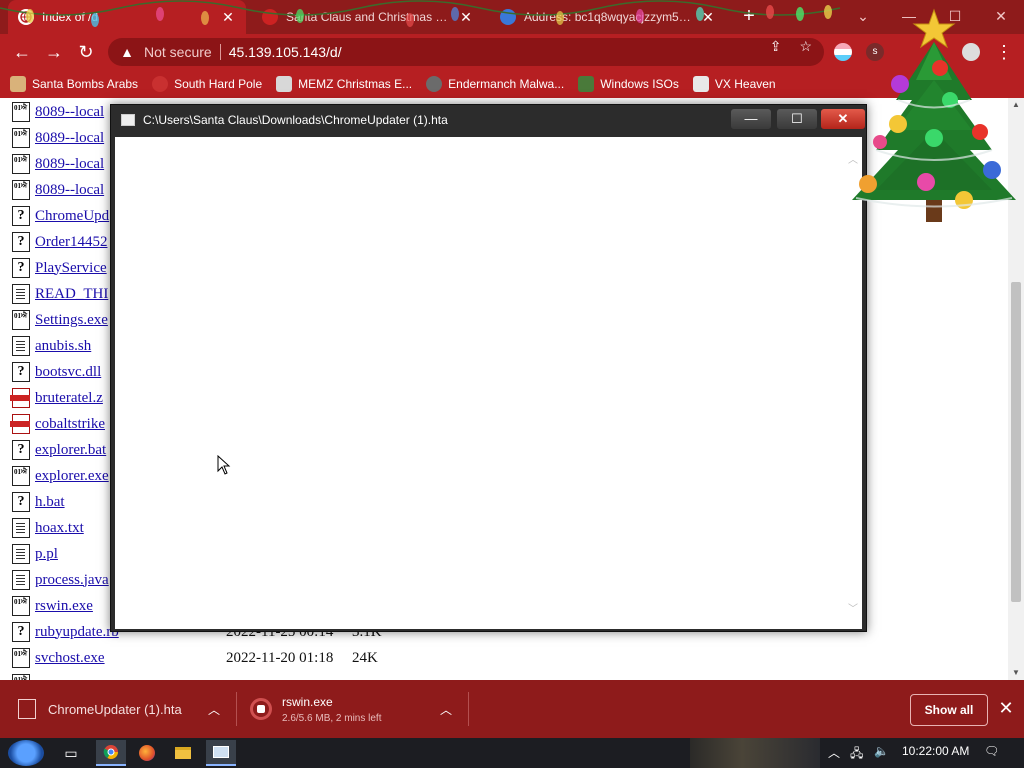 This screenshot has width=1024, height=768. Describe the element at coordinates (77, 632) in the screenshot. I see `file-link: rubyupdate.rb` at that location.